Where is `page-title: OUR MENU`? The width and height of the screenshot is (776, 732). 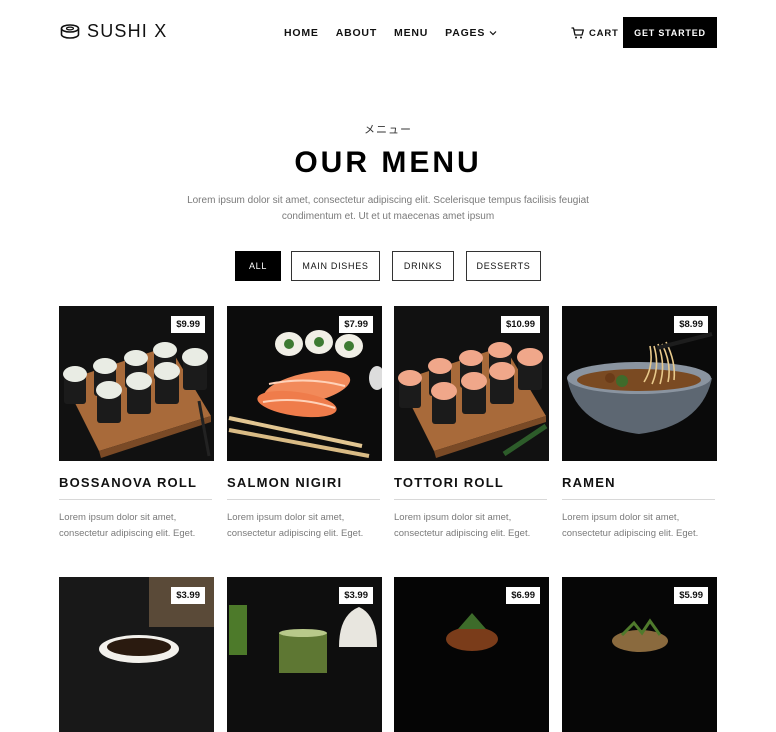 page-title: OUR MENU is located at coordinates (388, 162).